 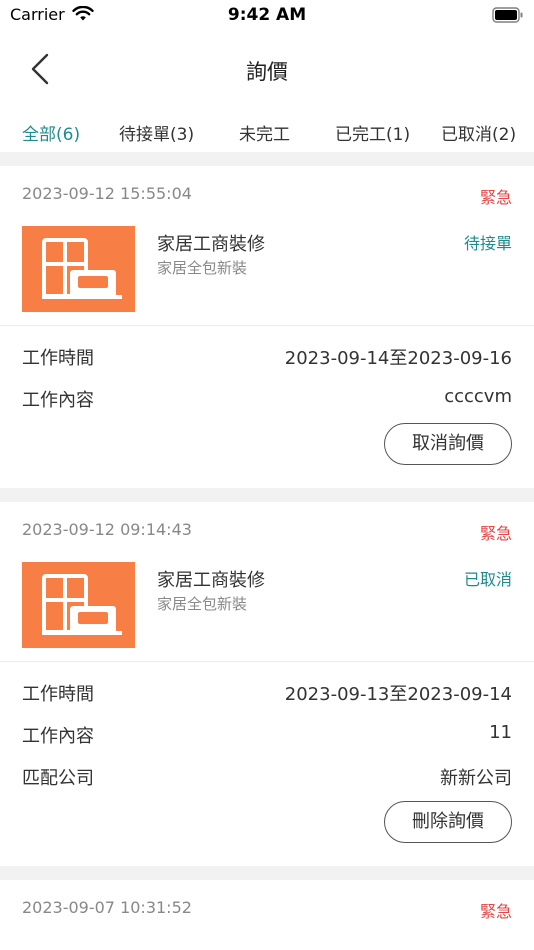 I want to click on card-actions: 取消詢價, so click(x=267, y=453).